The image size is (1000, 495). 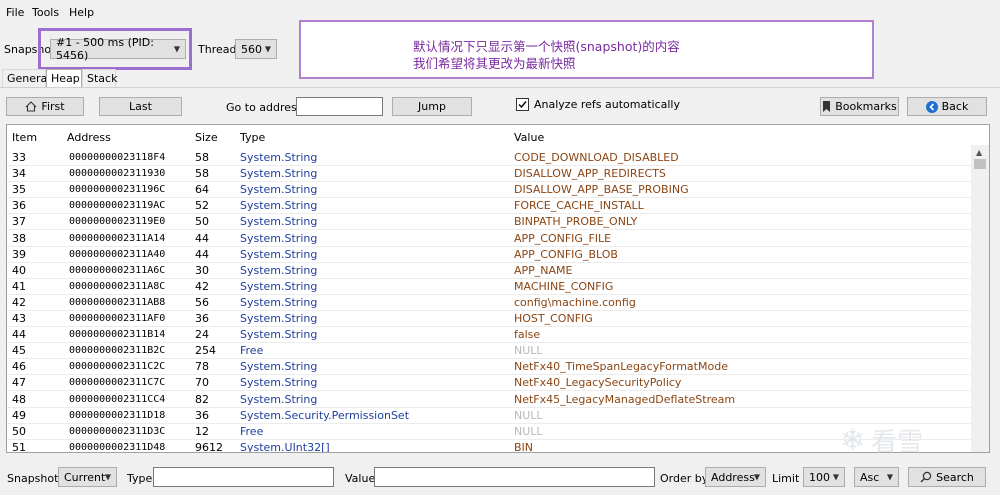 I want to click on cell-value: false, so click(x=527, y=335).